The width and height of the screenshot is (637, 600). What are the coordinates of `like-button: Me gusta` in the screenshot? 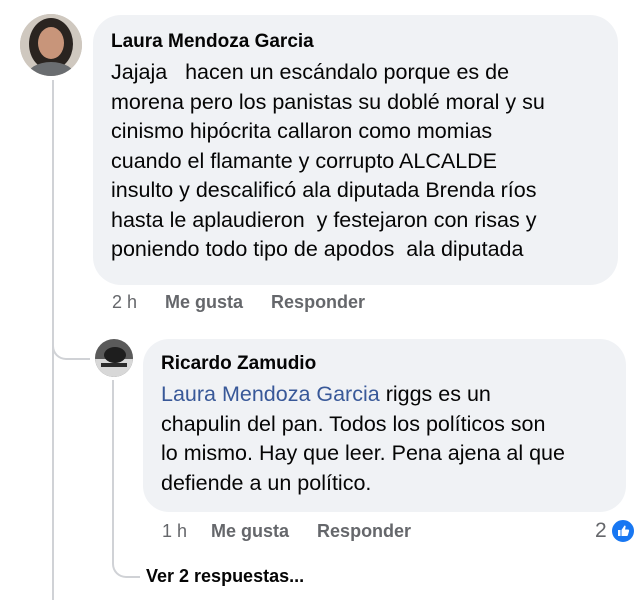 It's located at (204, 302).